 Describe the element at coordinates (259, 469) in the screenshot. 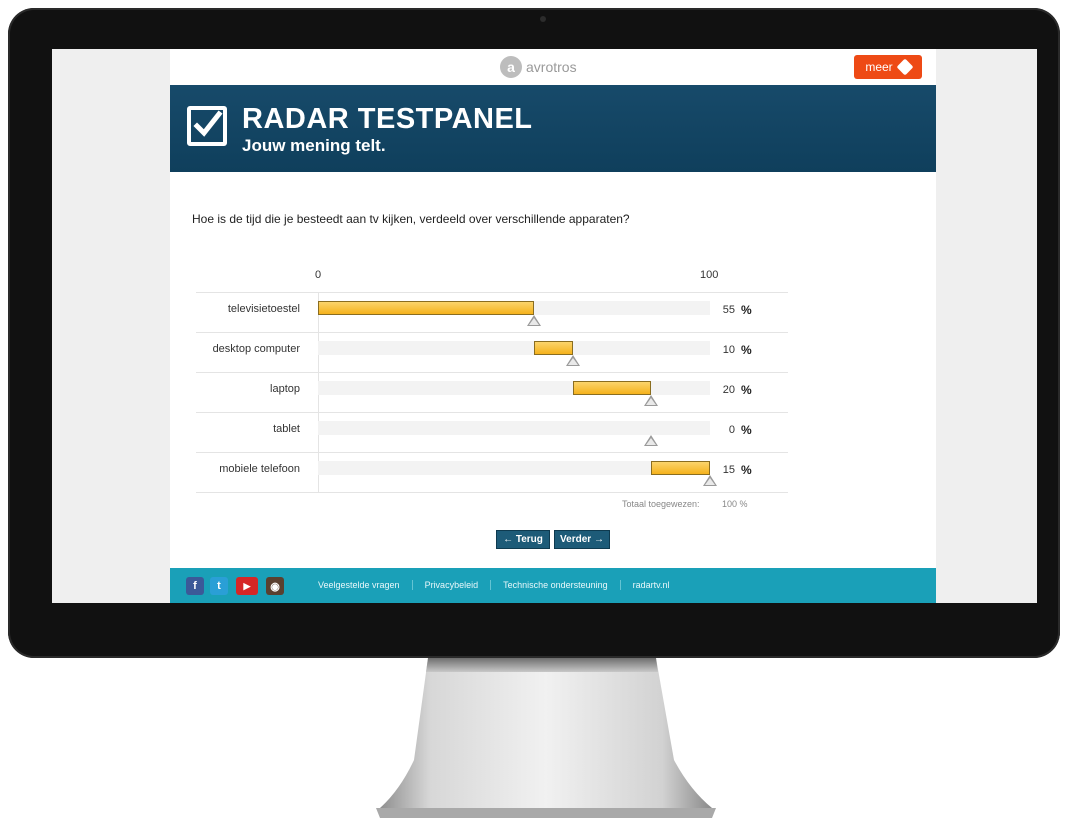

I see `row-label: mobiele telefoon` at that location.